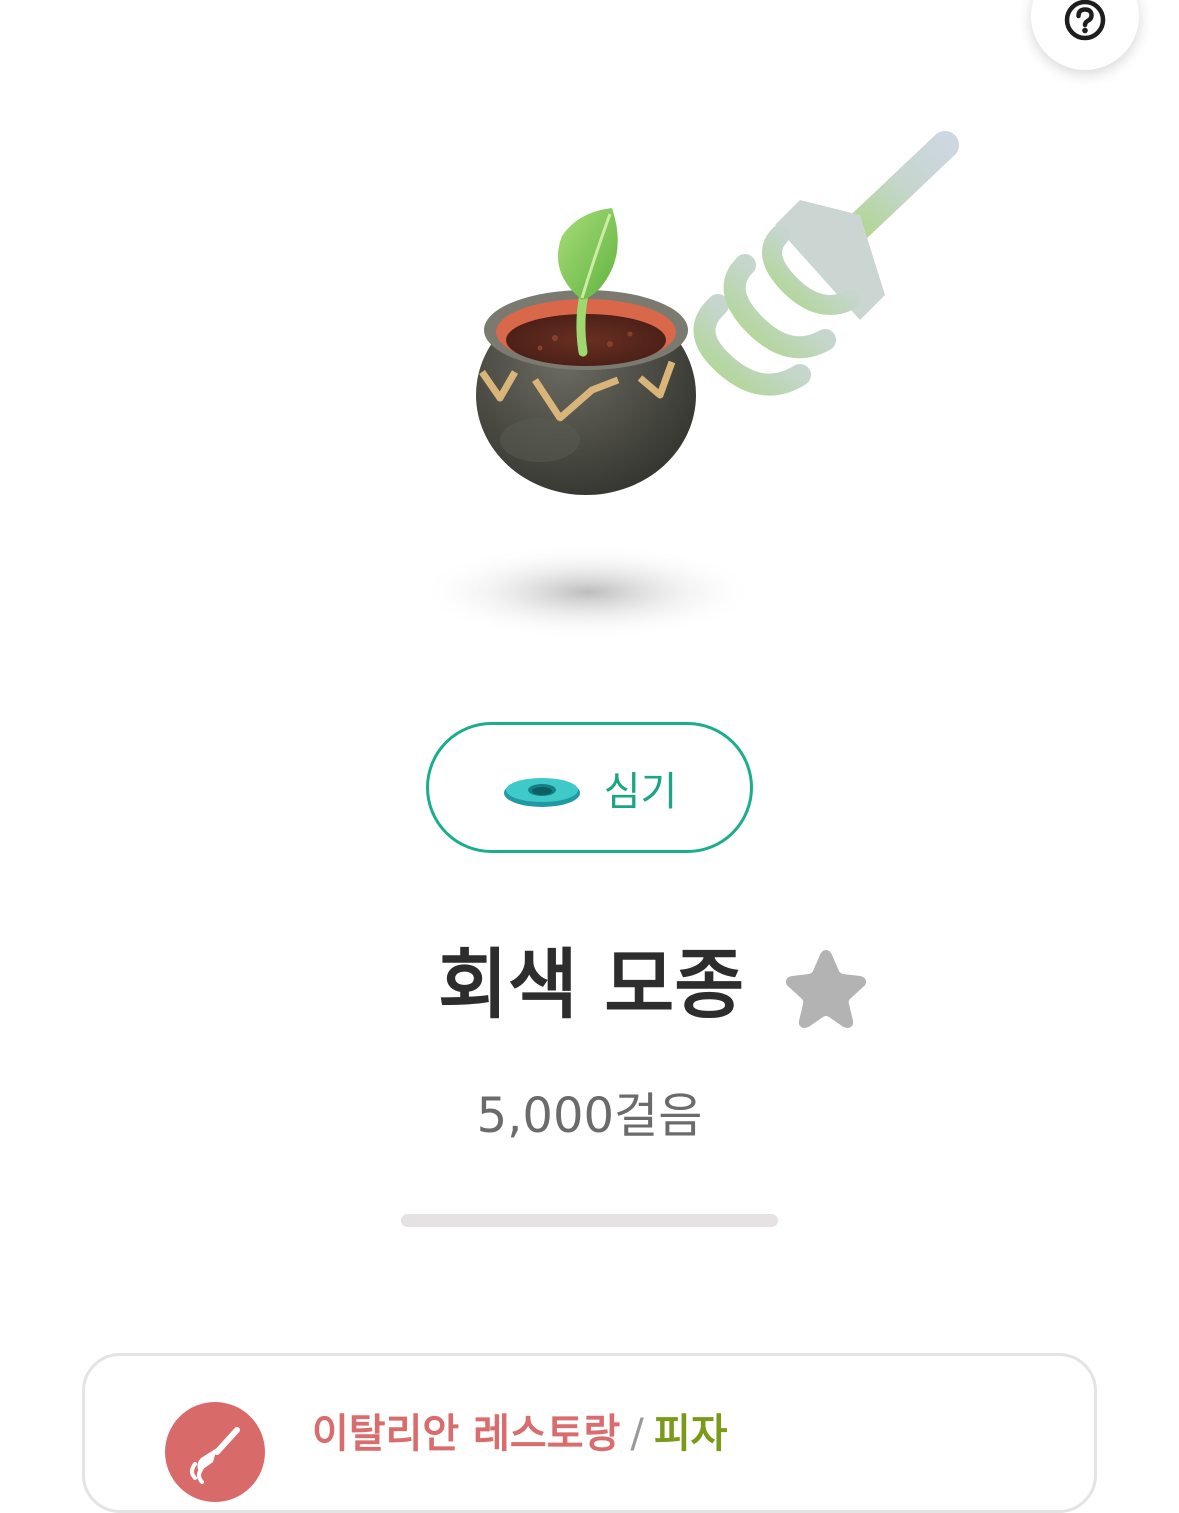 This screenshot has height=1513, width=1179. I want to click on place-name: 이탈리안 레스토랑, so click(466, 1434).